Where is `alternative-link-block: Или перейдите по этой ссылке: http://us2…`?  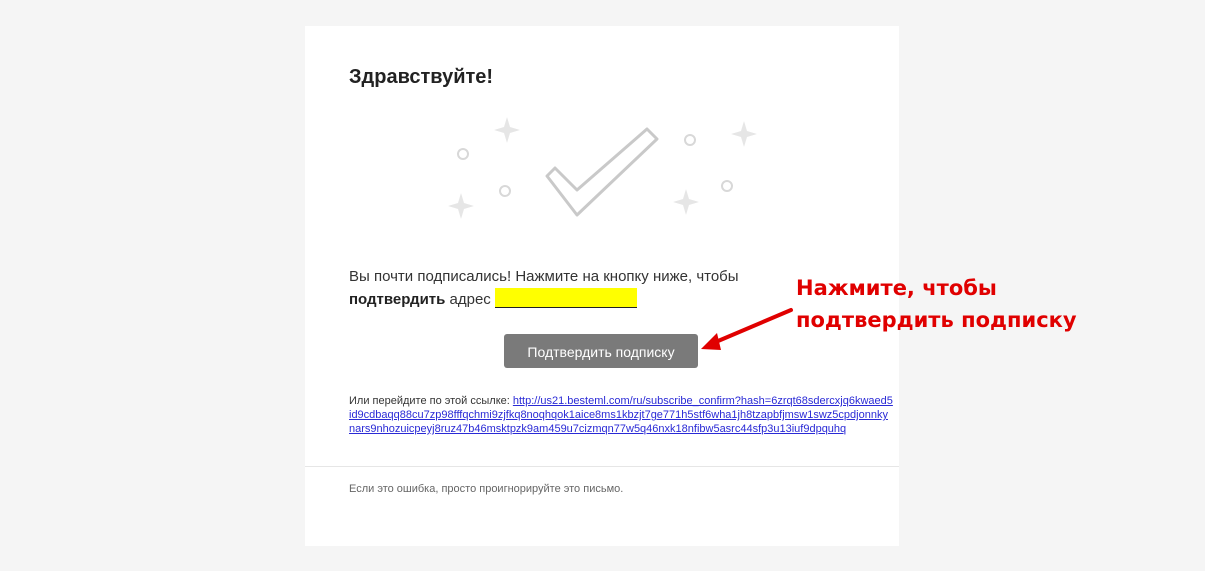
alternative-link-block: Или перейдите по этой ссылке: http://us2… is located at coordinates (621, 415).